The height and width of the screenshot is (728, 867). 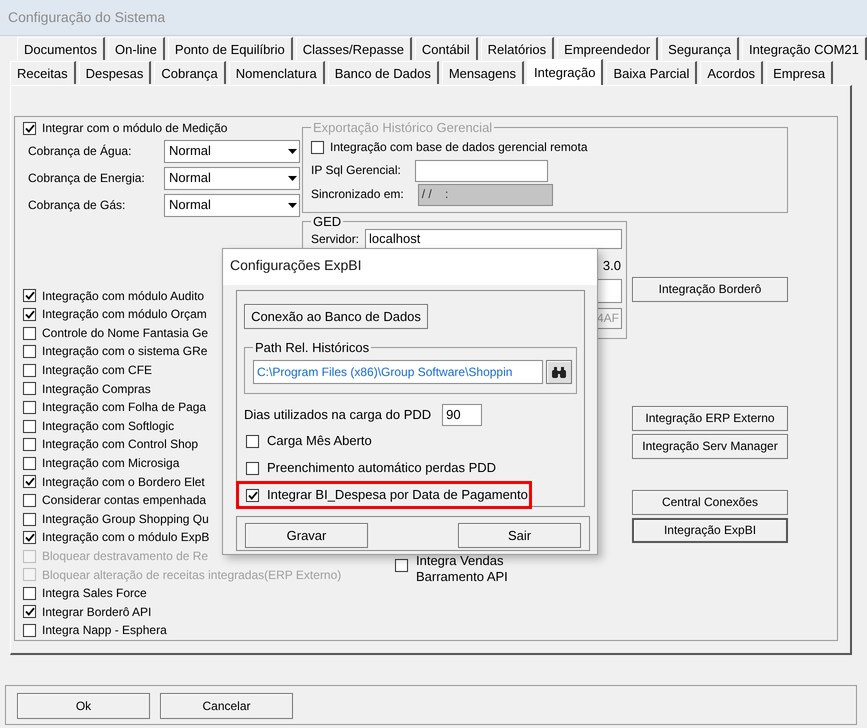 I want to click on path-field: C:\Program Files (x86)\Group Software\Shoppin, so click(x=398, y=372).